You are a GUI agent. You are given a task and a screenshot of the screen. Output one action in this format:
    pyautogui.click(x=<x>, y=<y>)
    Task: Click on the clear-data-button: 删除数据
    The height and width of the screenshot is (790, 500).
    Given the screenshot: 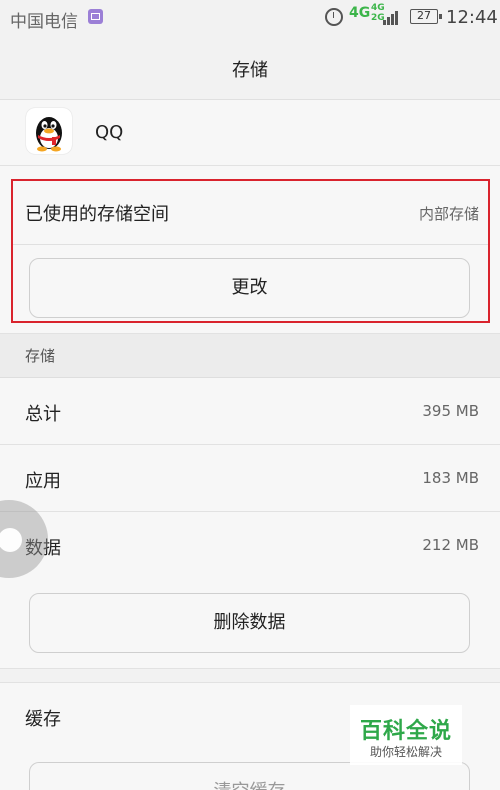 What is the action you would take?
    pyautogui.click(x=249, y=623)
    